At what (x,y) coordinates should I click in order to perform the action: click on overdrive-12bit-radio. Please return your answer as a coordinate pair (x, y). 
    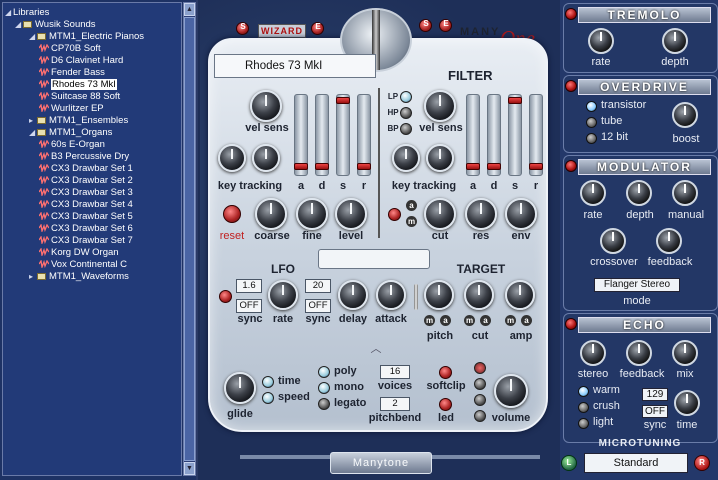
    Looking at the image, I should click on (591, 138).